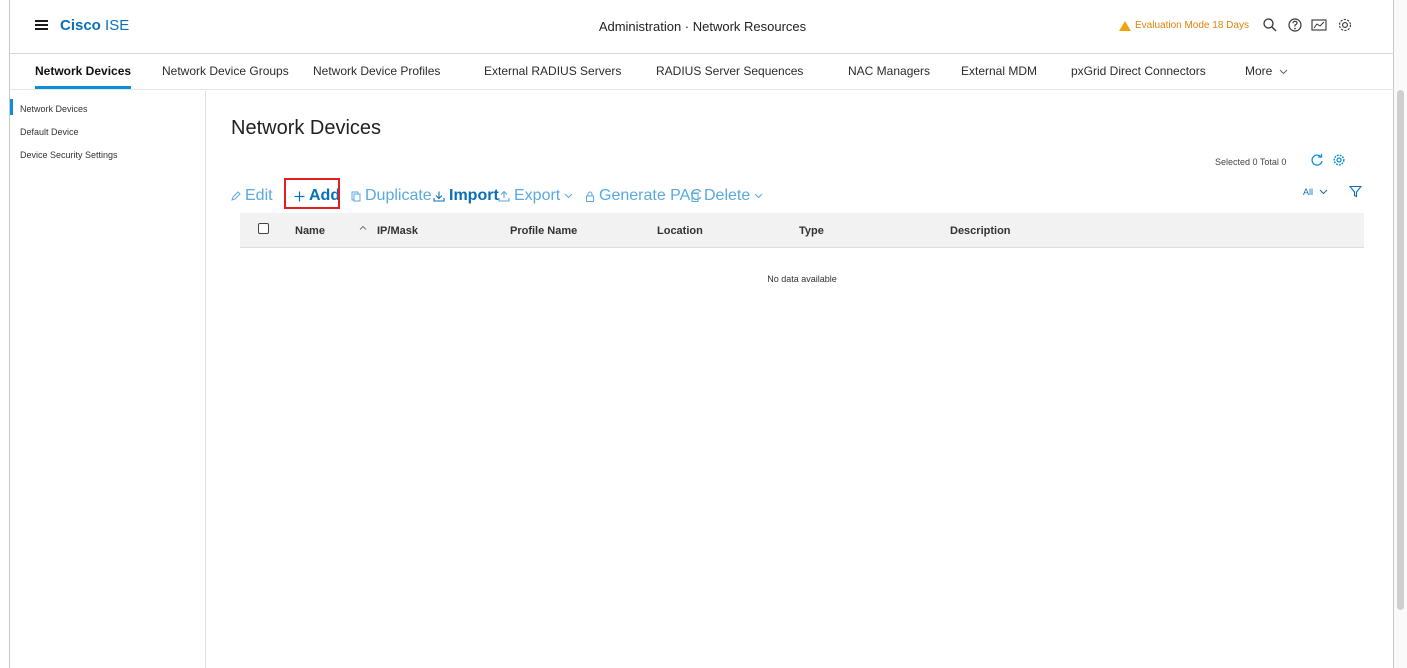 This screenshot has width=1407, height=668. Describe the element at coordinates (225, 71) in the screenshot. I see `tab-network-device-groups: Network Device Groups` at that location.